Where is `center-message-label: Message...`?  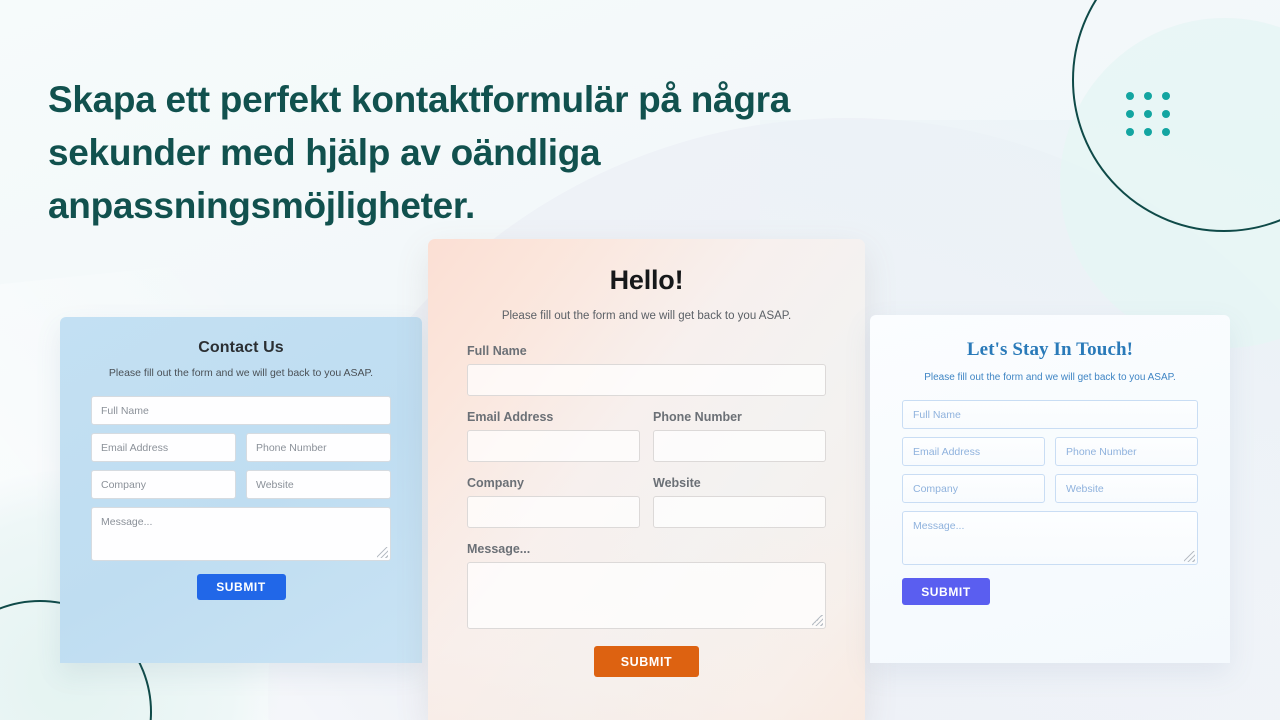 center-message-label: Message... is located at coordinates (499, 549).